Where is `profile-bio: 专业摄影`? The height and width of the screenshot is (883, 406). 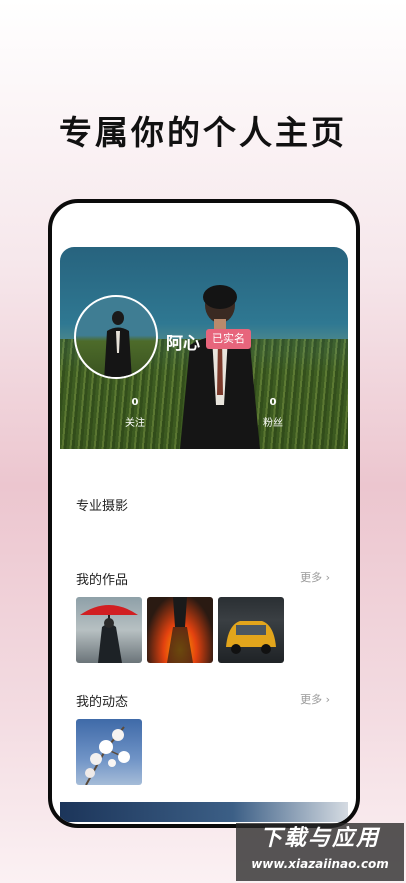 profile-bio: 专业摄影 is located at coordinates (102, 506).